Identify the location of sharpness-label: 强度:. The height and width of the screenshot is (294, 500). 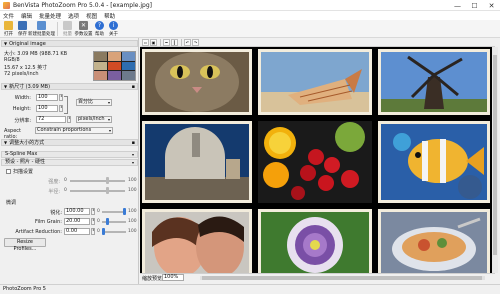
(54, 182).